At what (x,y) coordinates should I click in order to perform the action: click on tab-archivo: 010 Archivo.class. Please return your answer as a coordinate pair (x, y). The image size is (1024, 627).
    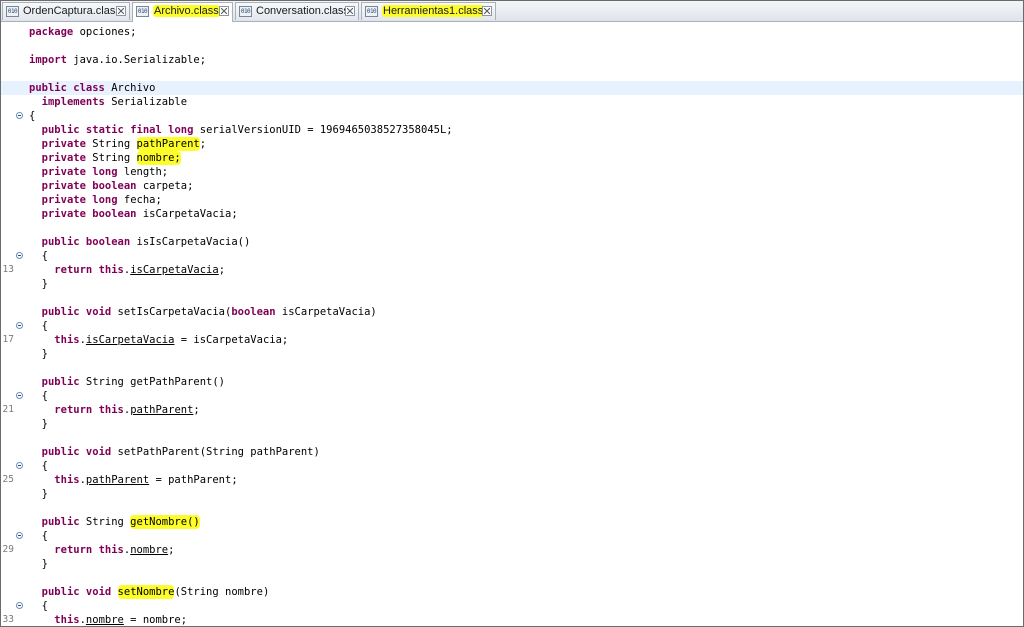
    Looking at the image, I should click on (182, 12).